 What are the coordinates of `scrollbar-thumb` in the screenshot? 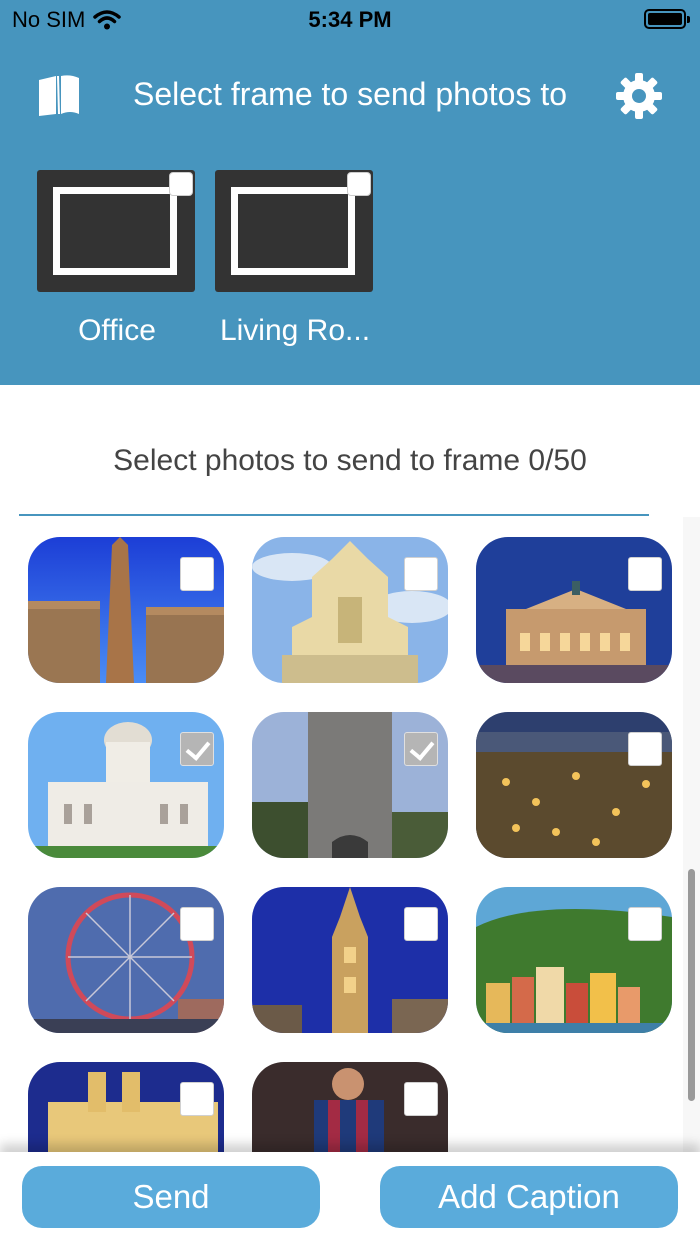 It's located at (691, 985).